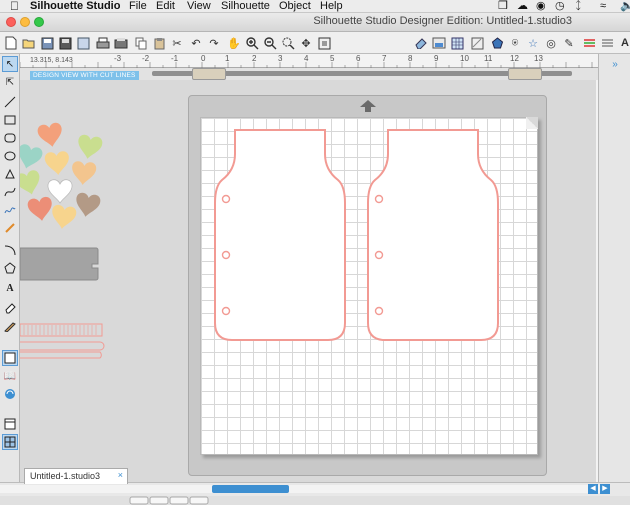  What do you see at coordinates (10, 442) in the screenshot?
I see `library-toggle-icon` at bounding box center [10, 442].